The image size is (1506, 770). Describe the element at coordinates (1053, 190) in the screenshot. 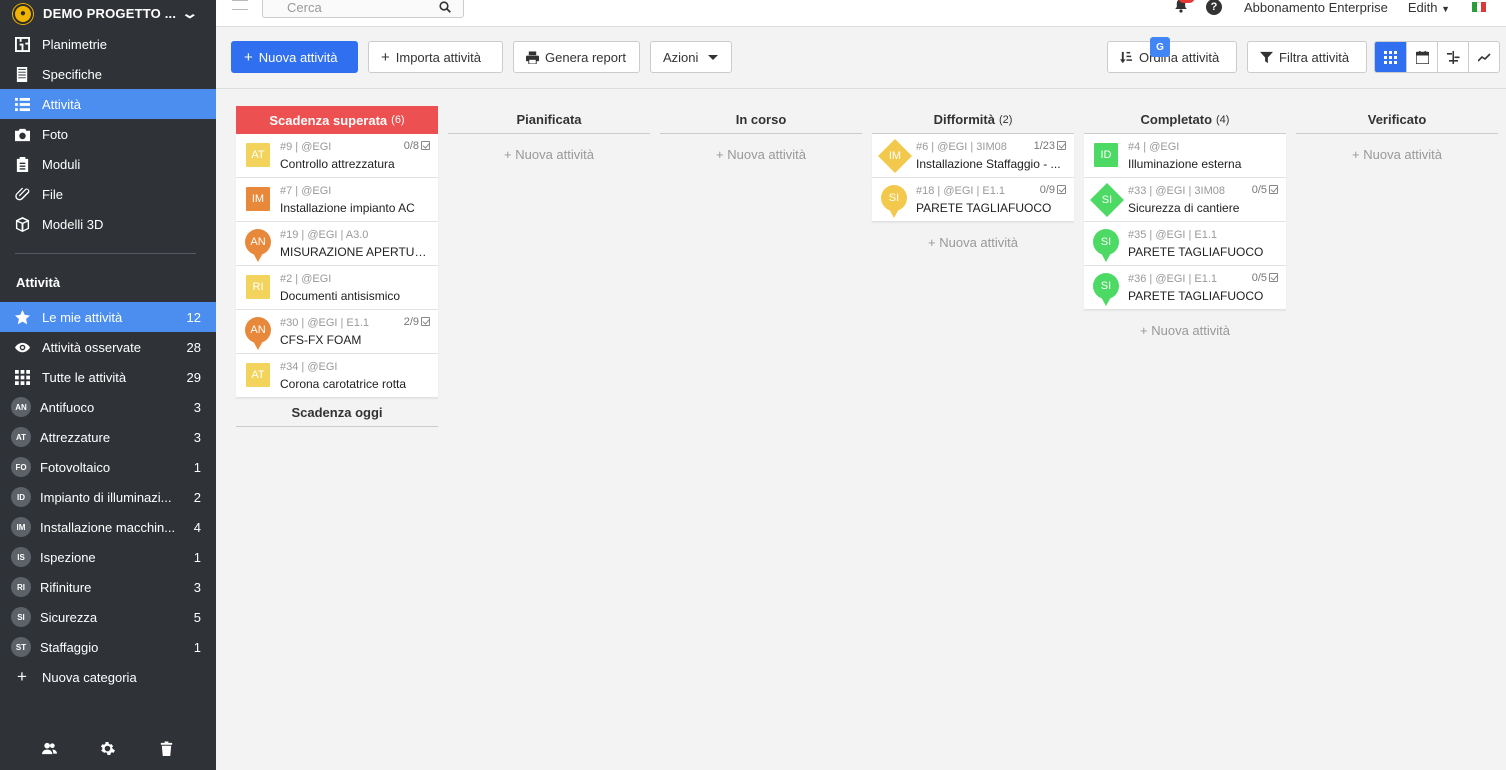

I see `checklist-progress: 0/9` at that location.